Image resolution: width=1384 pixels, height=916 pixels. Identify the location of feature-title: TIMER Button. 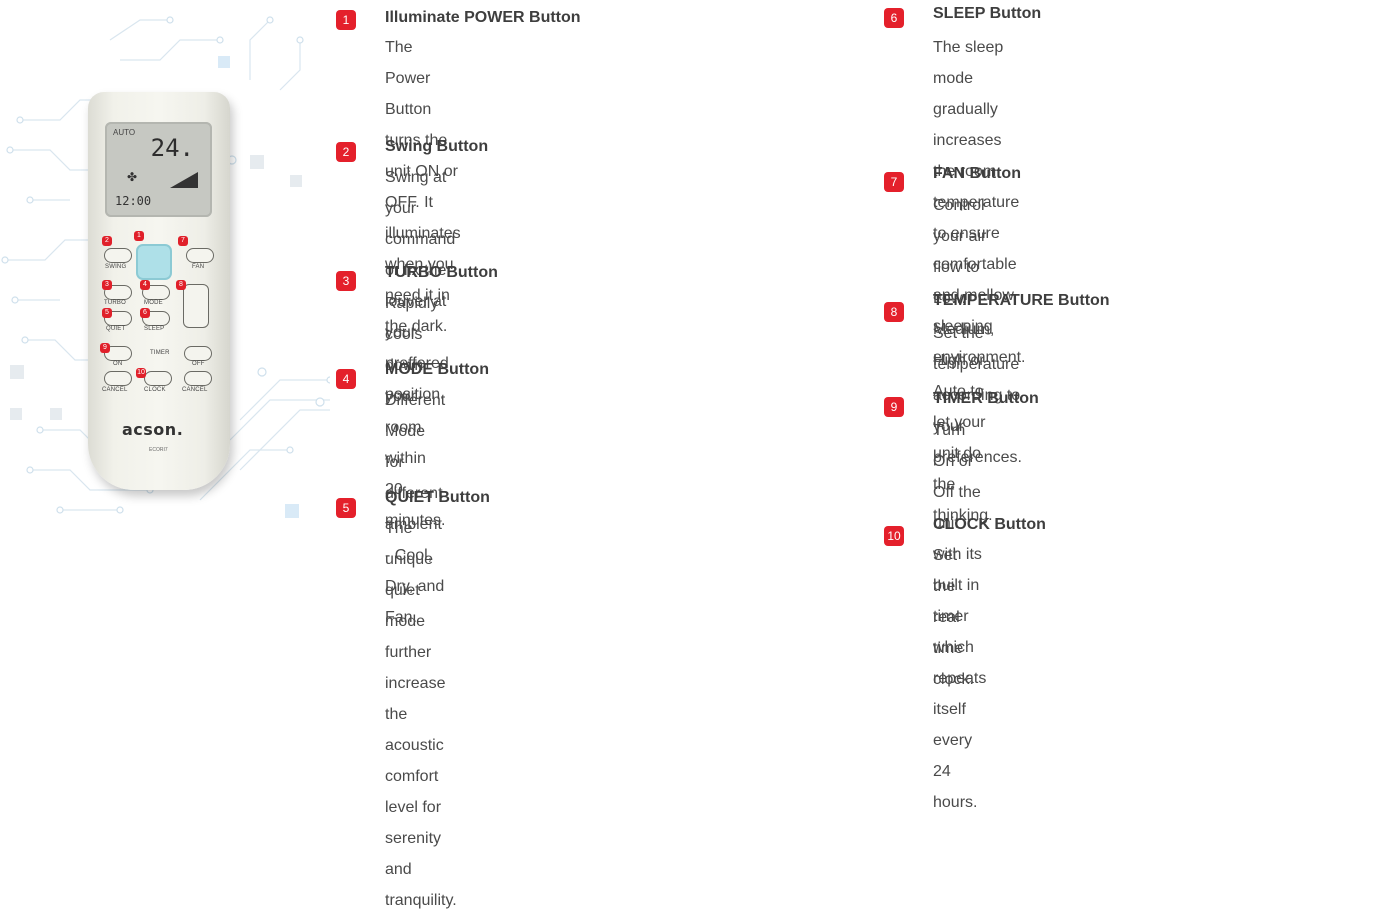
(986, 398).